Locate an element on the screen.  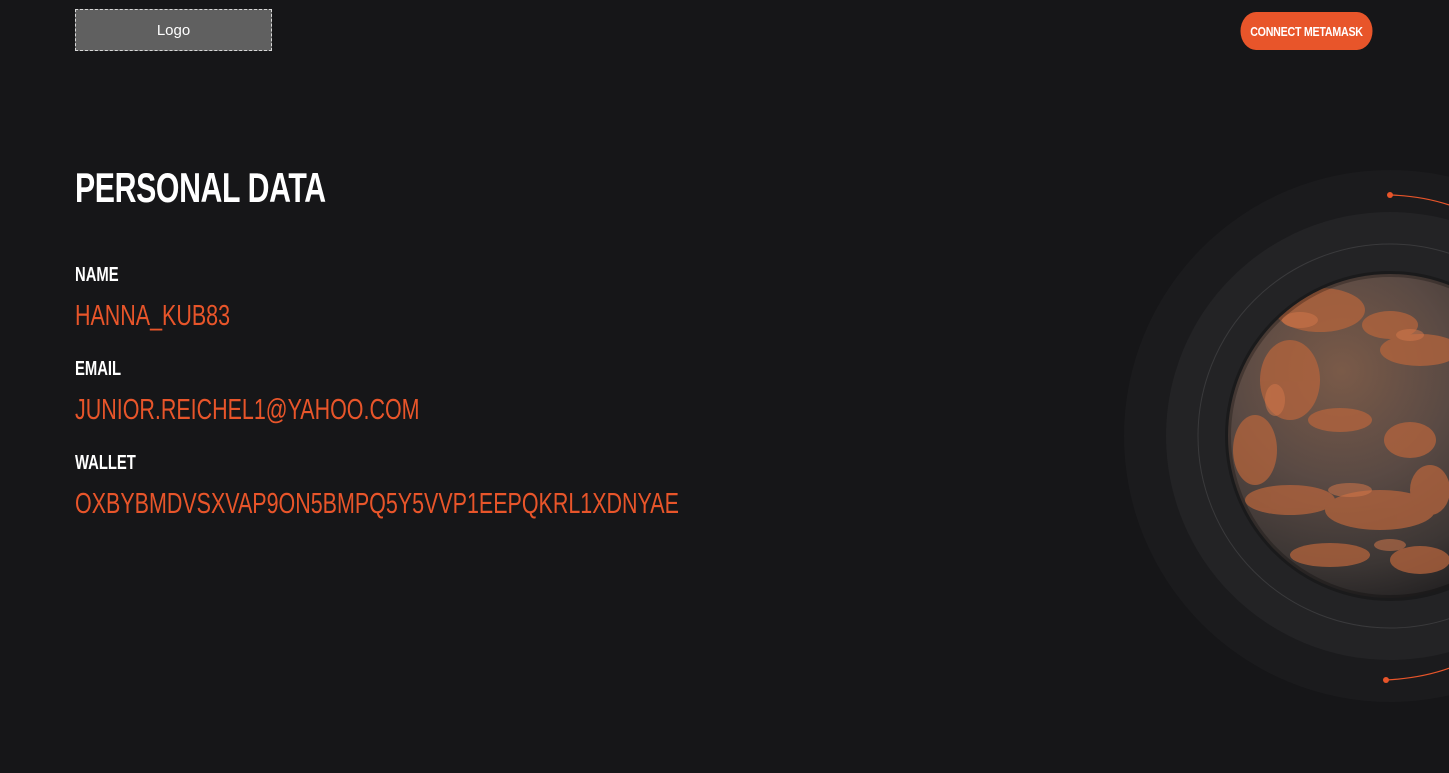
connect-metamask-button: CONNECT METAMASK is located at coordinates (1306, 31).